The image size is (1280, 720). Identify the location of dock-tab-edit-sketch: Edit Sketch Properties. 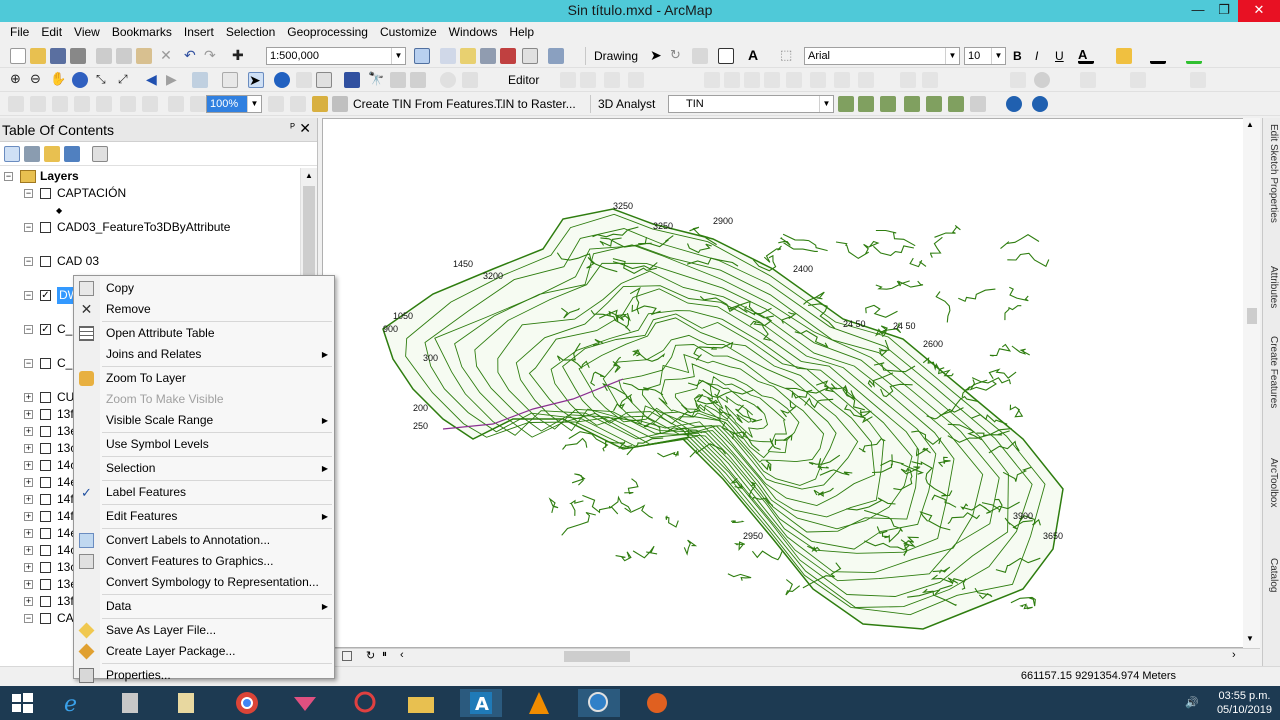
(1272, 173).